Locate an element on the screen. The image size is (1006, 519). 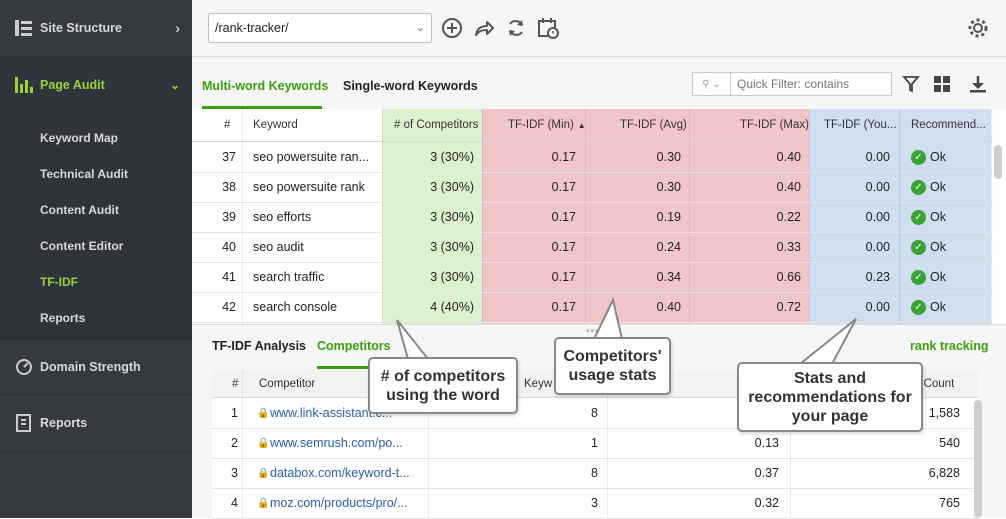
table-cell-n: 38 is located at coordinates (214, 187).